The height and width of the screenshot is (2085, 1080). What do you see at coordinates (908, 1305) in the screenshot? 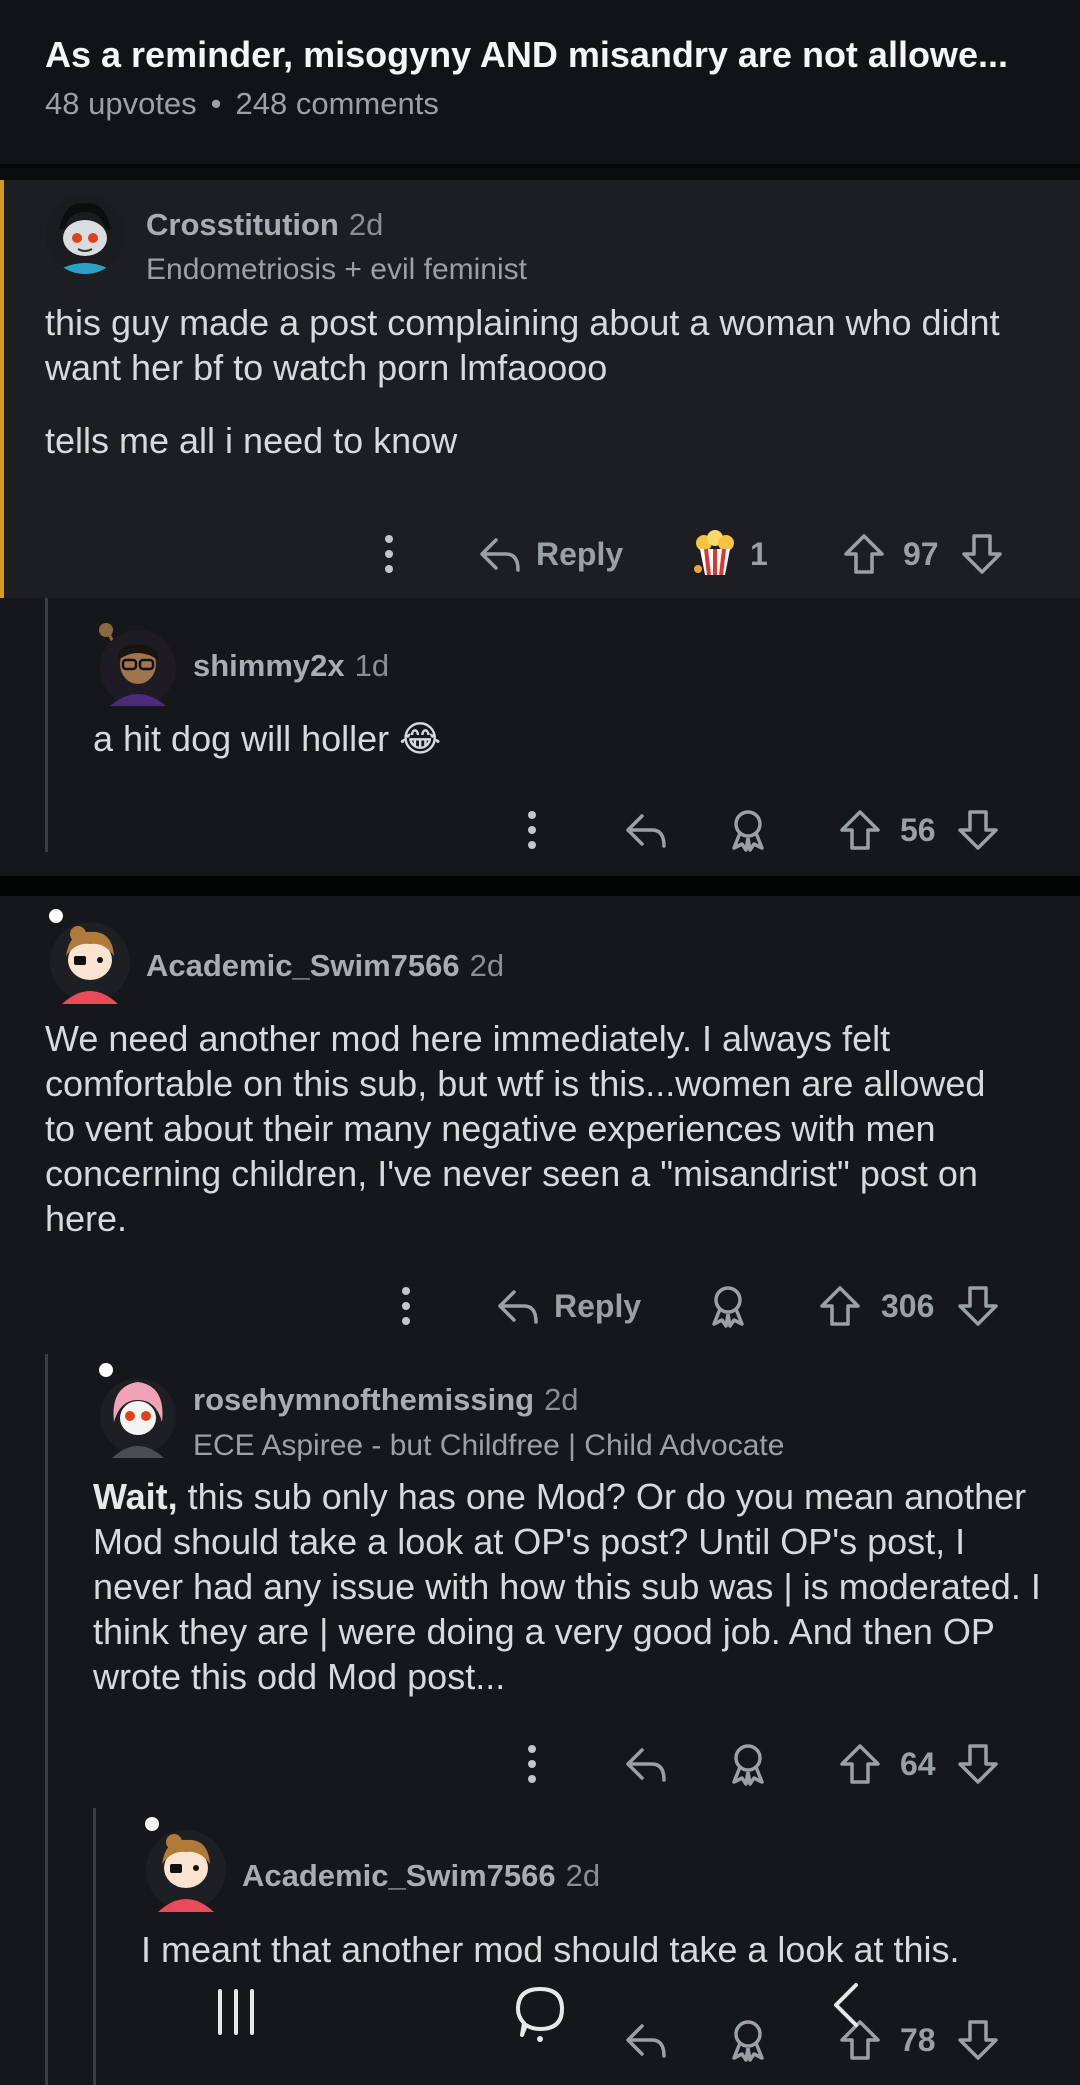
I see `vote-count: 306` at bounding box center [908, 1305].